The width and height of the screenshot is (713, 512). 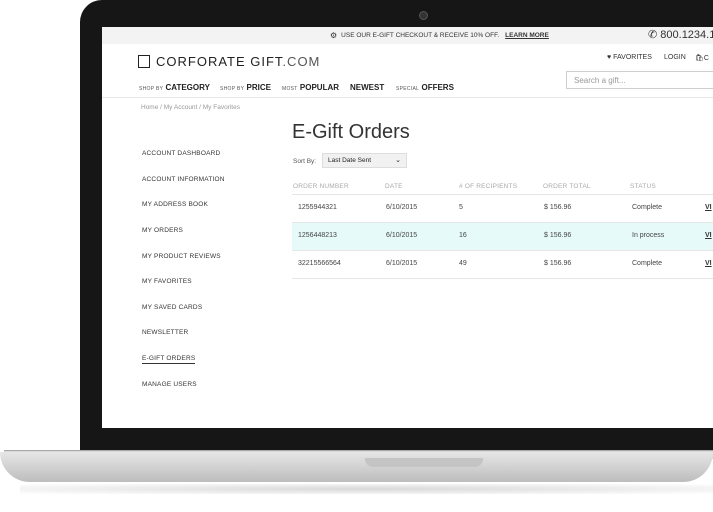 What do you see at coordinates (310, 87) in the screenshot?
I see `nav-popular: MOST POPULAR` at bounding box center [310, 87].